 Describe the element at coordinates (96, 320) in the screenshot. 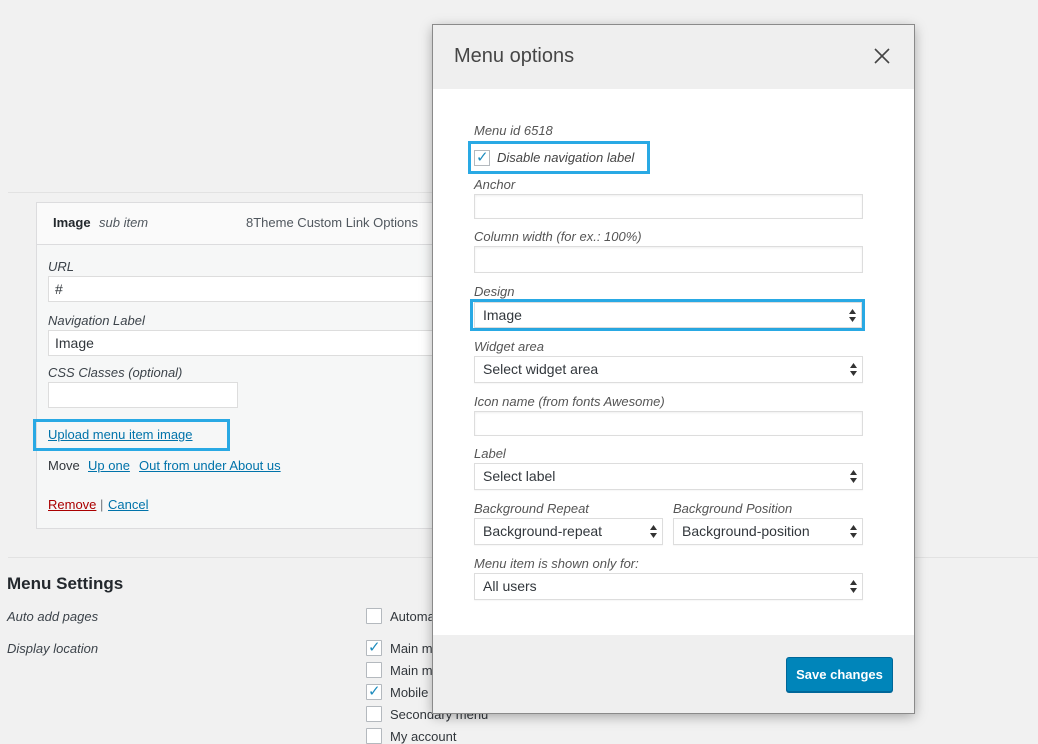

I see `navigation-label-label: Navigation Label` at that location.